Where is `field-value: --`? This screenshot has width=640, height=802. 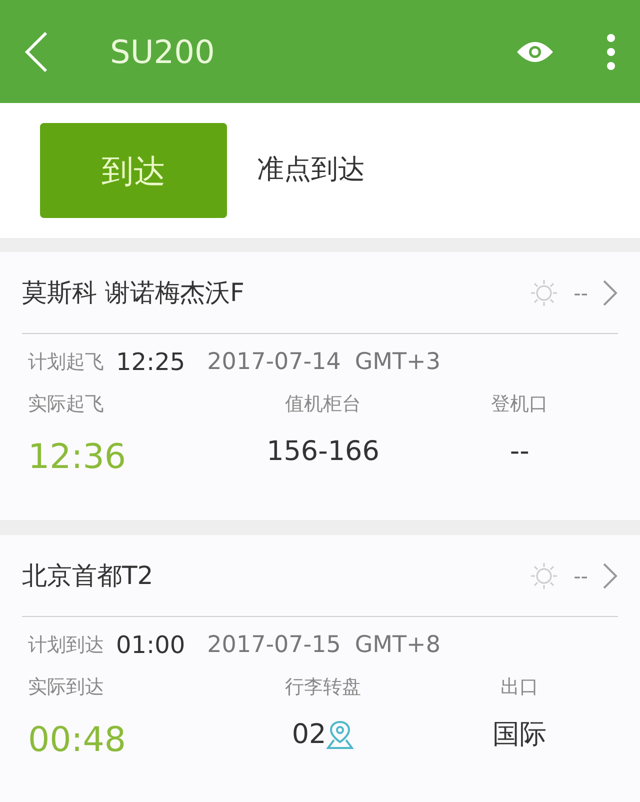
field-value: -- is located at coordinates (520, 452).